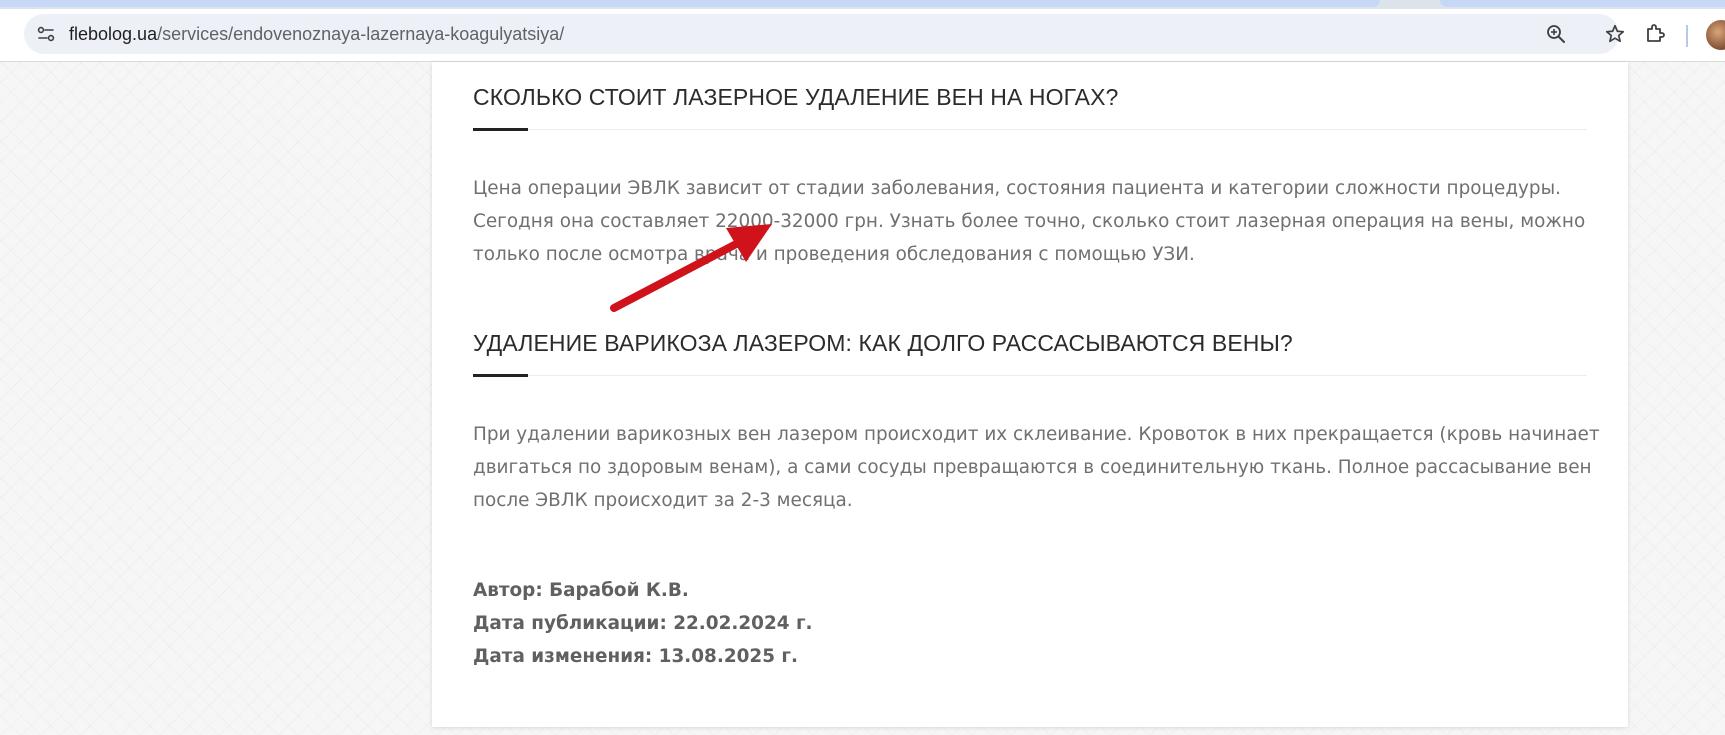 The image size is (1725, 735). Describe the element at coordinates (46, 34) in the screenshot. I see `site-info-icon` at that location.